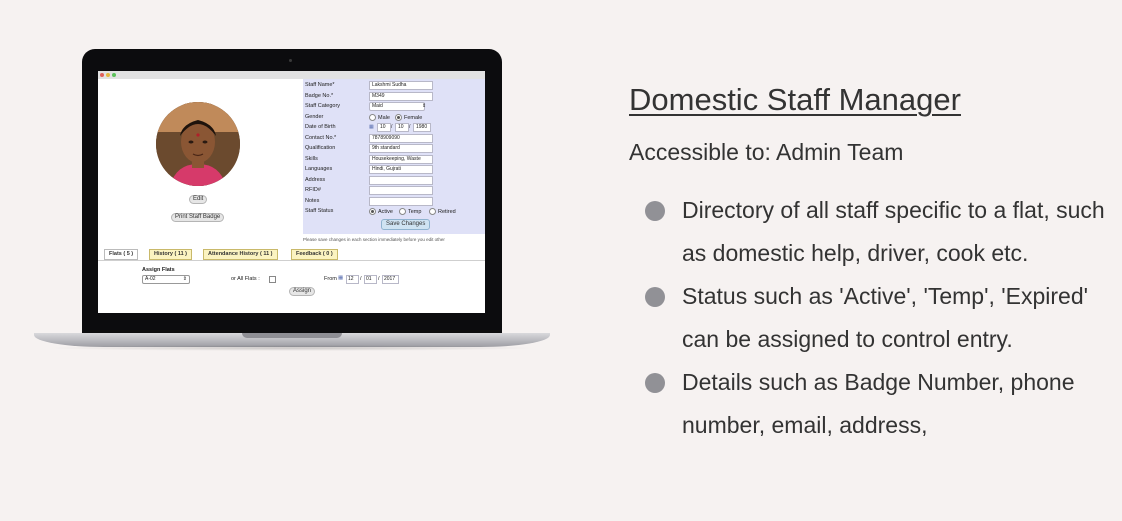 The width and height of the screenshot is (1122, 521). What do you see at coordinates (401, 159) in the screenshot?
I see `skills-input: Housekeeping, Waste` at bounding box center [401, 159].